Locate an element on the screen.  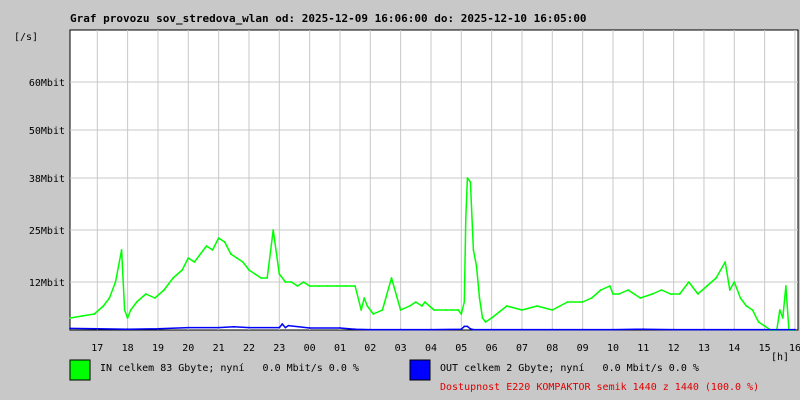
x-tick-label: 05 is located at coordinates (461, 348).